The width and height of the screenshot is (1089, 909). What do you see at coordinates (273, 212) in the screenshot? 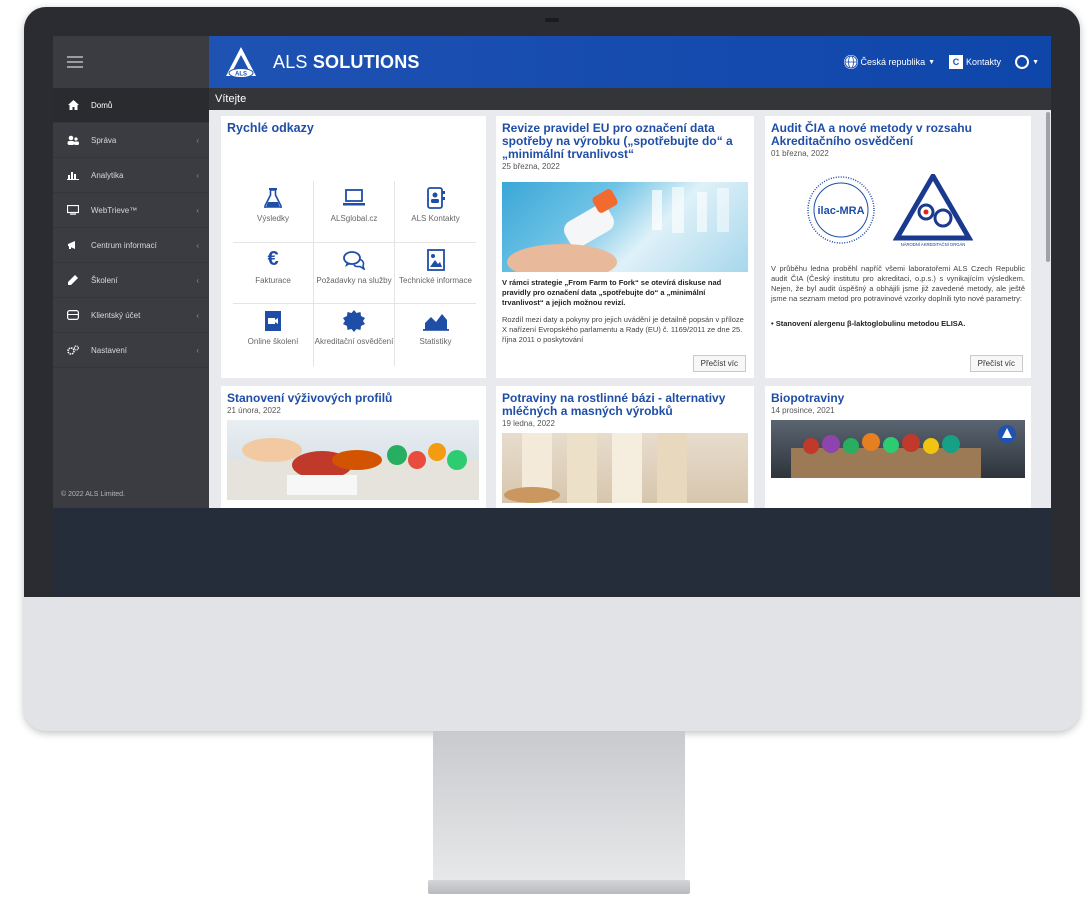
I see `quick-link-results: Výsledky` at bounding box center [273, 212].